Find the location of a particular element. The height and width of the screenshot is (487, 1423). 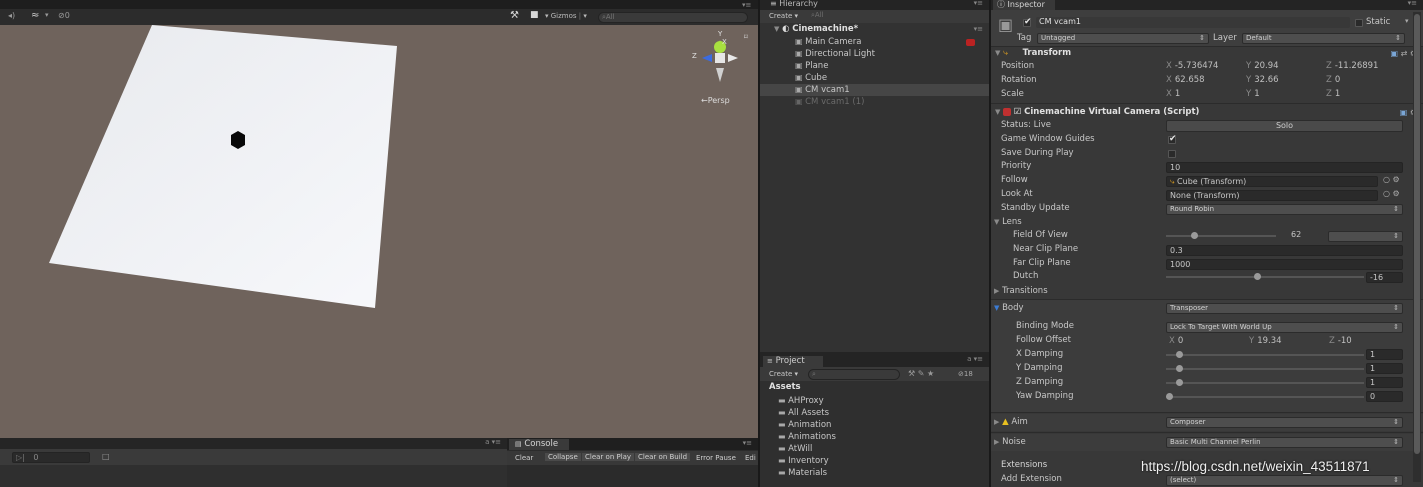

static-dropdown-icon: ▾ is located at coordinates (1407, 21).